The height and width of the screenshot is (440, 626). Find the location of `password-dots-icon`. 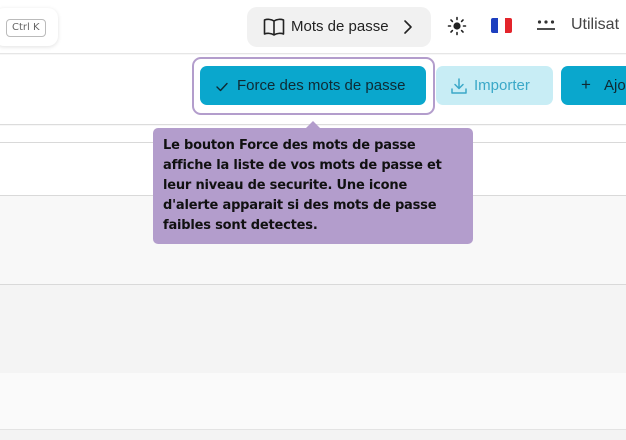

password-dots-icon is located at coordinates (546, 27).